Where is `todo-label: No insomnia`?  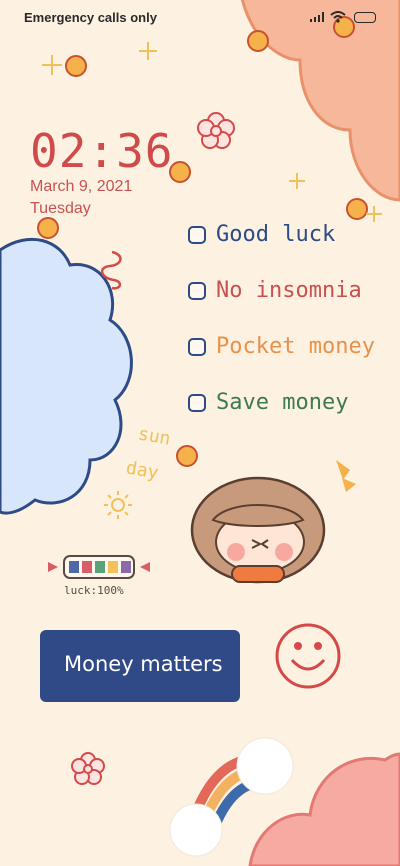
todo-label: No insomnia is located at coordinates (289, 290).